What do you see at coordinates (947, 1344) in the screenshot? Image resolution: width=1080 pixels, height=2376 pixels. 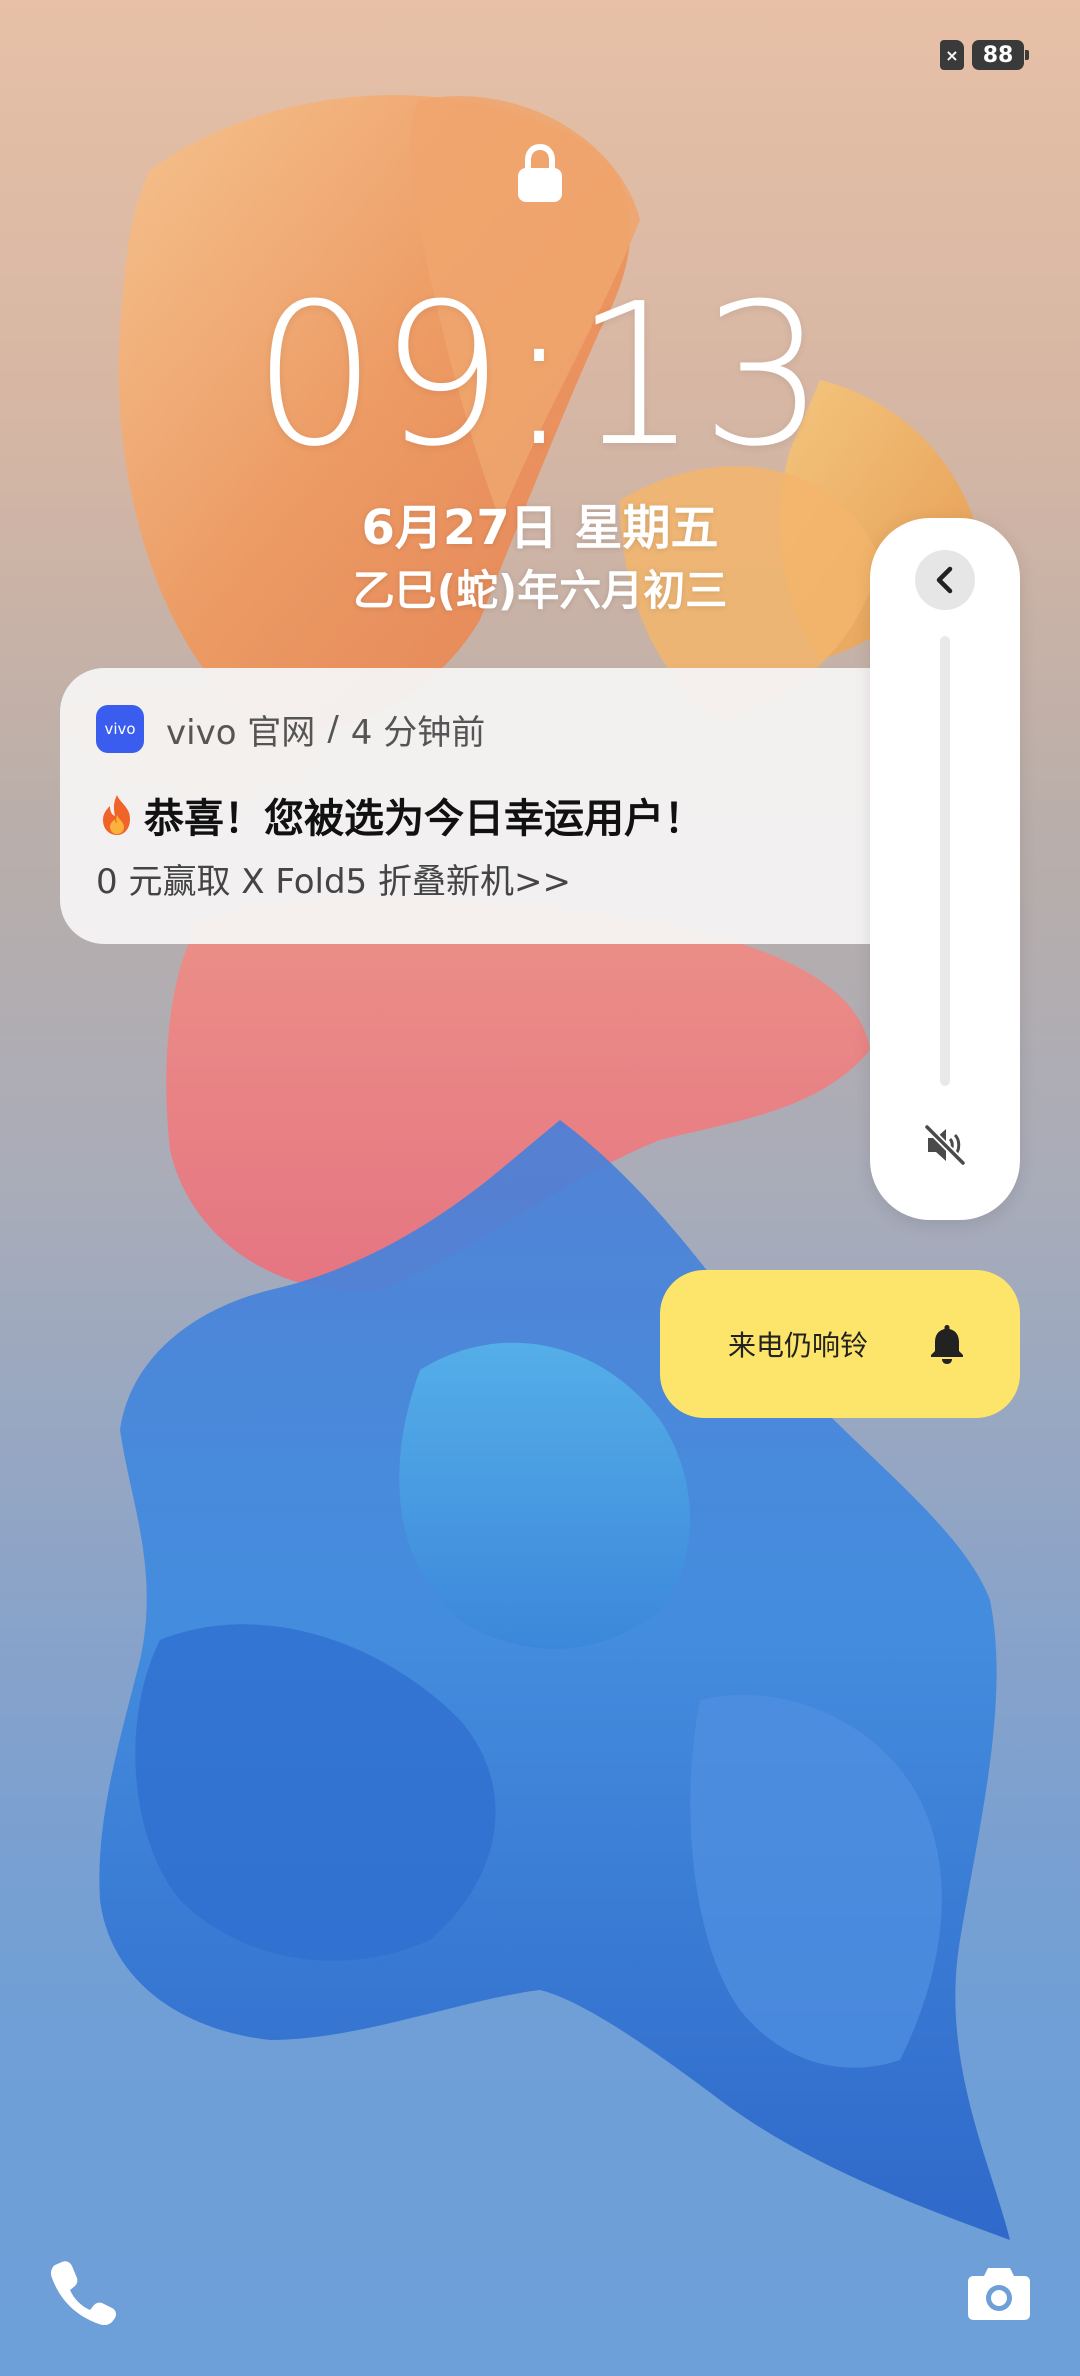 I see `bell-icon` at bounding box center [947, 1344].